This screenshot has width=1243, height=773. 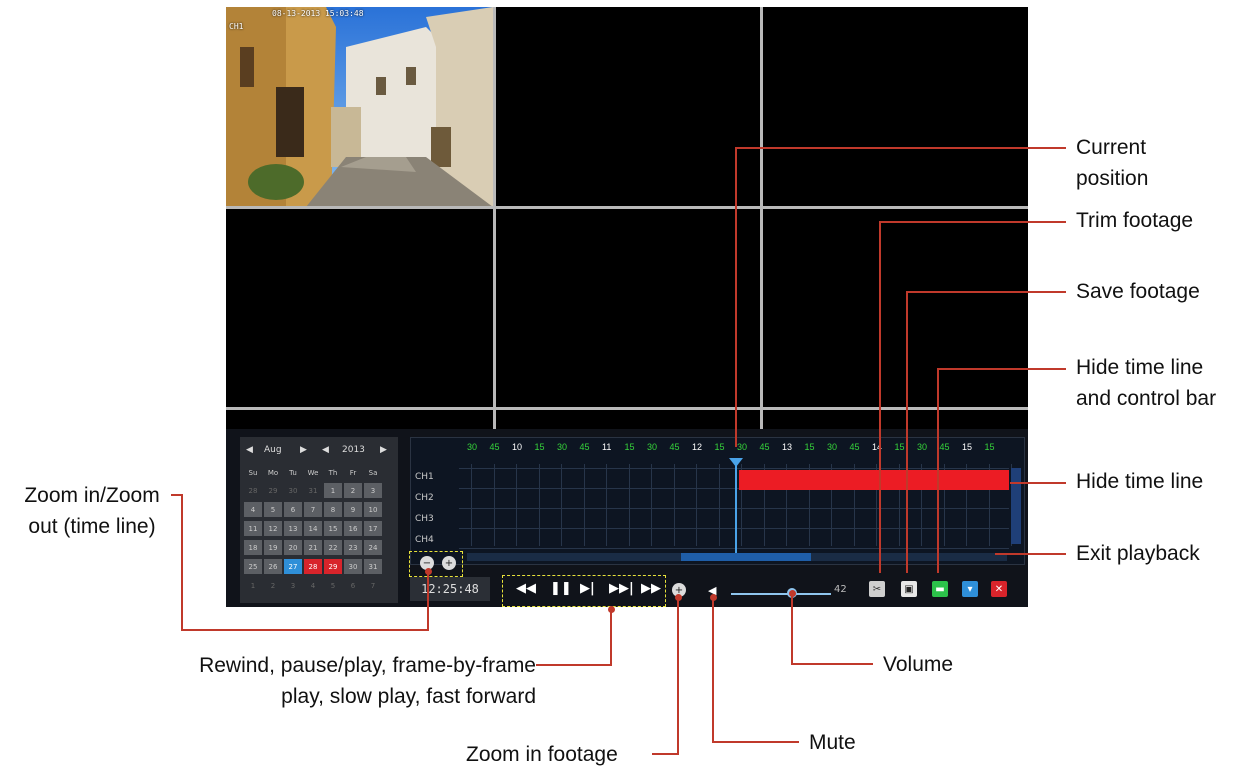 I want to click on channel-label: CH1, so click(x=424, y=477).